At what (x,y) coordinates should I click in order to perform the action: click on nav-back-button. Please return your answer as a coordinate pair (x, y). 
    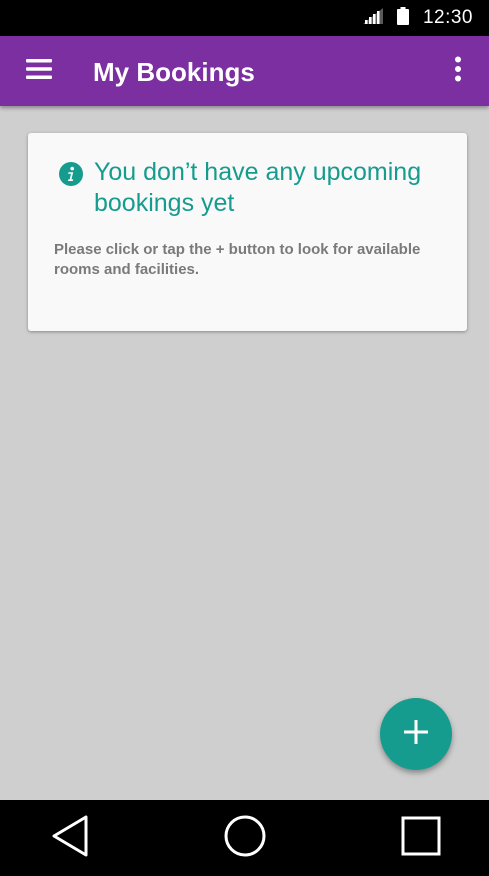
    Looking at the image, I should click on (70, 838).